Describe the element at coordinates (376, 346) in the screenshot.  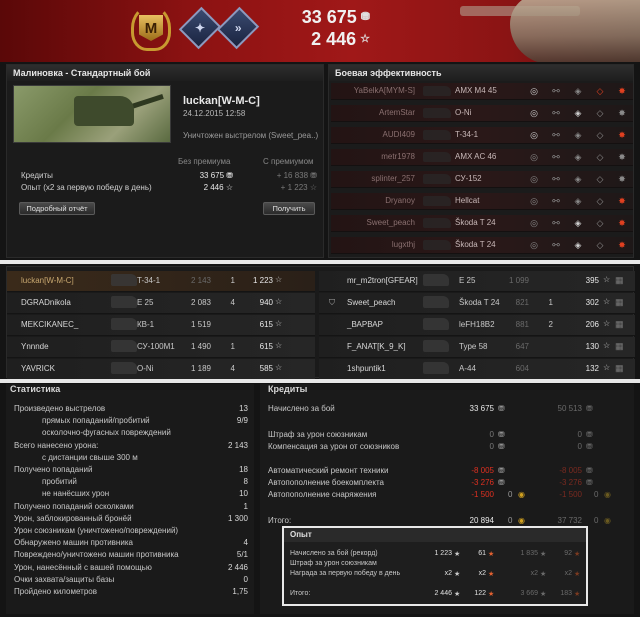
I see `team-player-name: F_ANAT[K_9_K]` at that location.